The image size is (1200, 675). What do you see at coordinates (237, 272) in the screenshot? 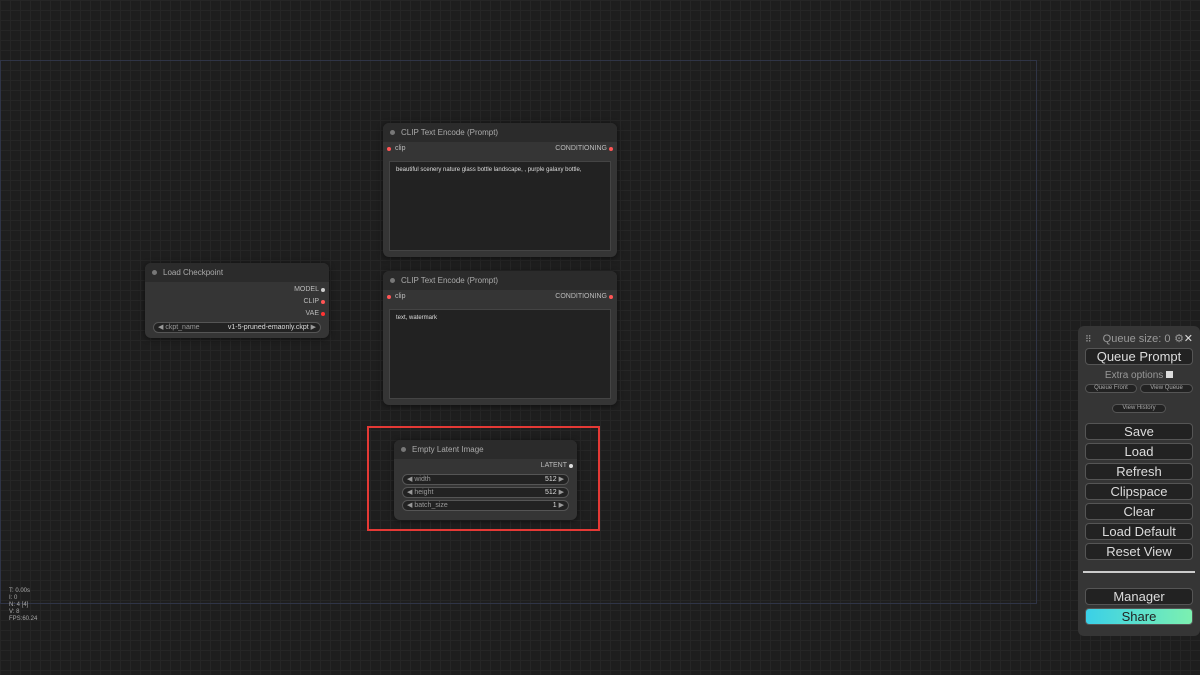
I see `node-title: Load Checkpoint` at bounding box center [237, 272].